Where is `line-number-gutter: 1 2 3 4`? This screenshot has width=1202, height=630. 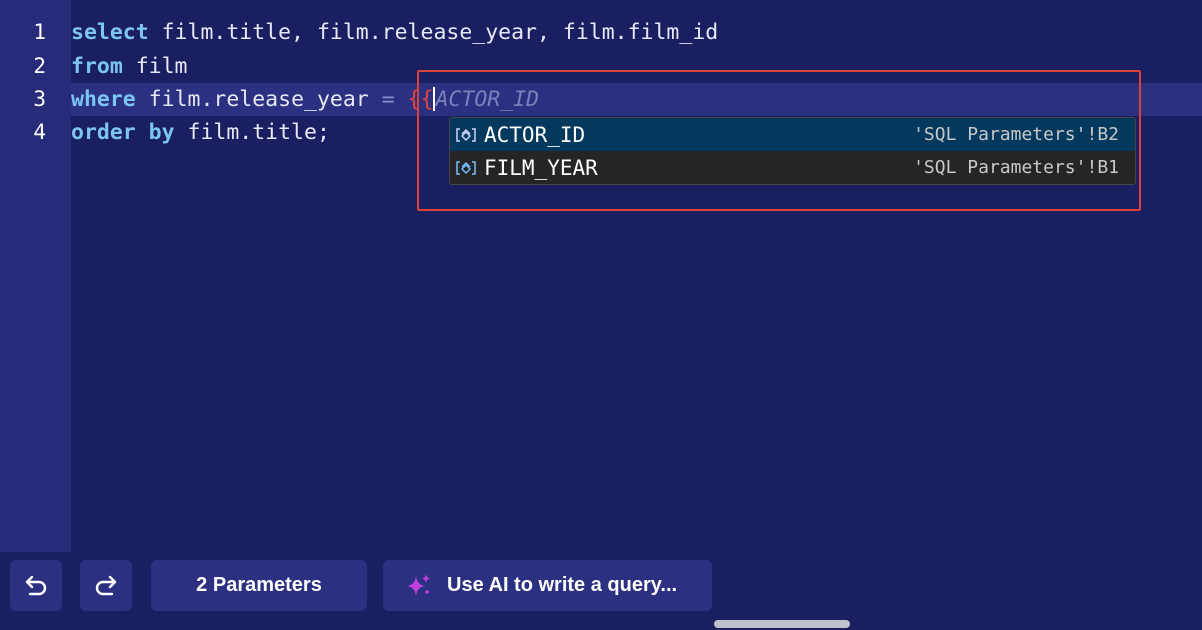
line-number-gutter: 1 2 3 4 is located at coordinates (35, 276).